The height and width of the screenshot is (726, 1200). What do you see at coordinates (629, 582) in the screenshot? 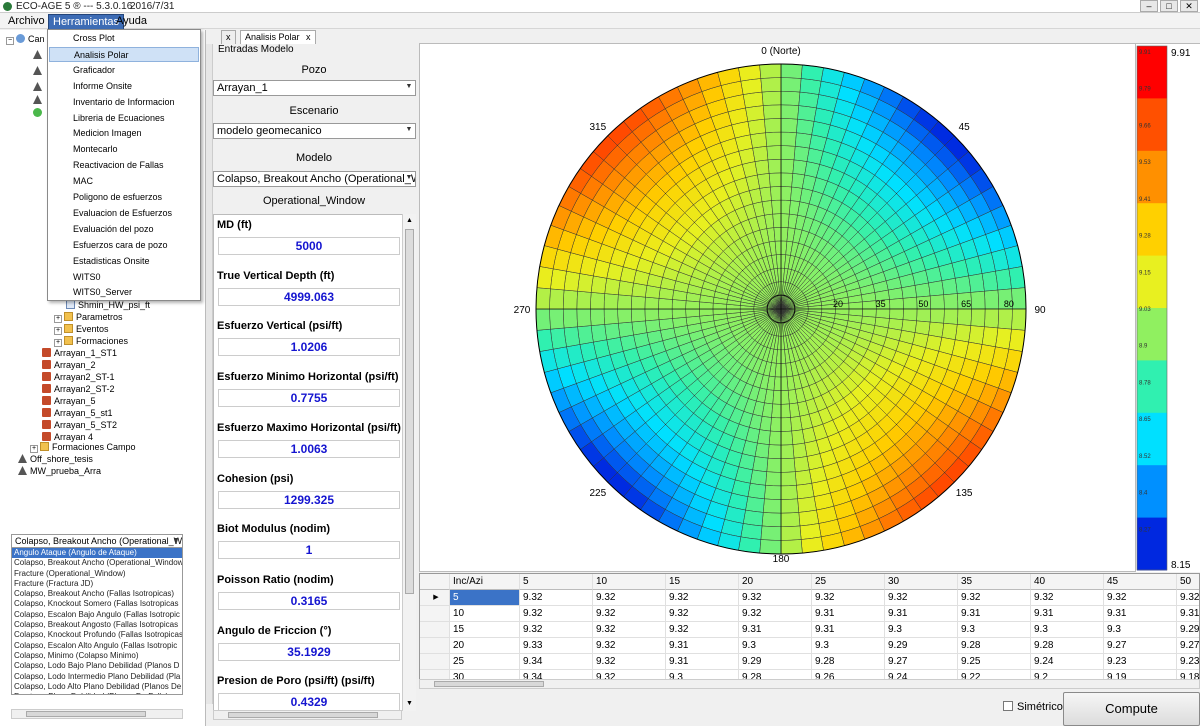
I see `column-header: 10` at bounding box center [629, 582].